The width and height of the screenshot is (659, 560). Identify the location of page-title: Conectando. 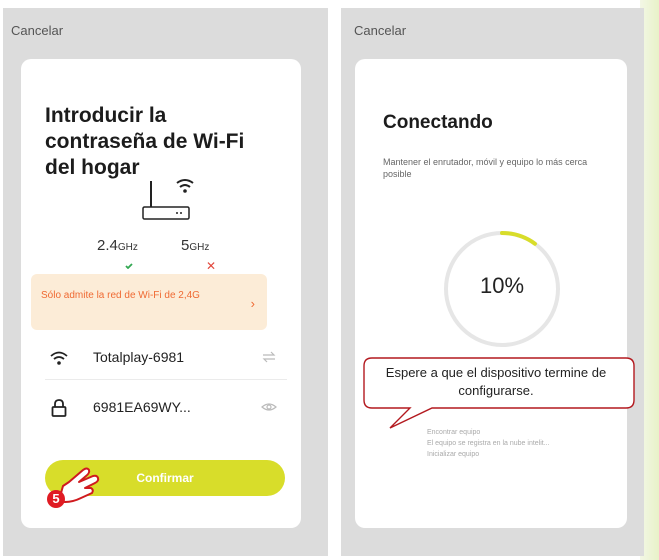
(438, 122).